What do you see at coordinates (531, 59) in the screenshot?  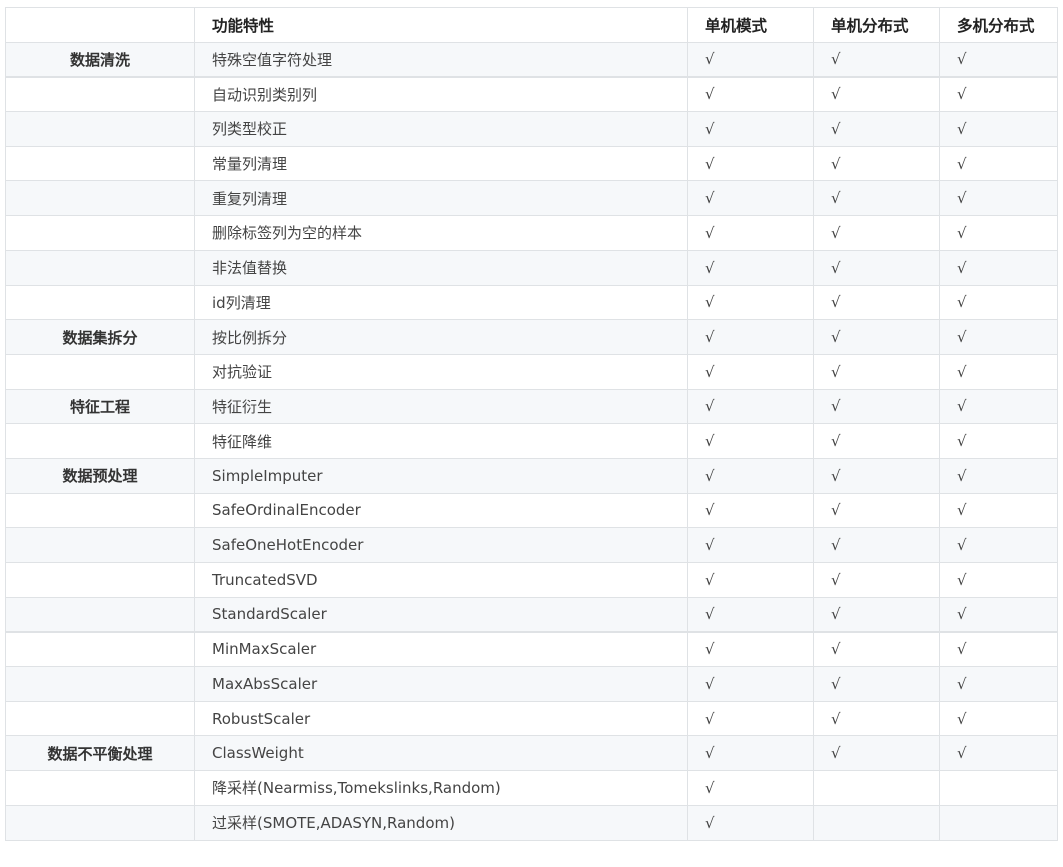 I see `table-row: 数据清洗 特殊空值字符处理 √ √ √` at bounding box center [531, 59].